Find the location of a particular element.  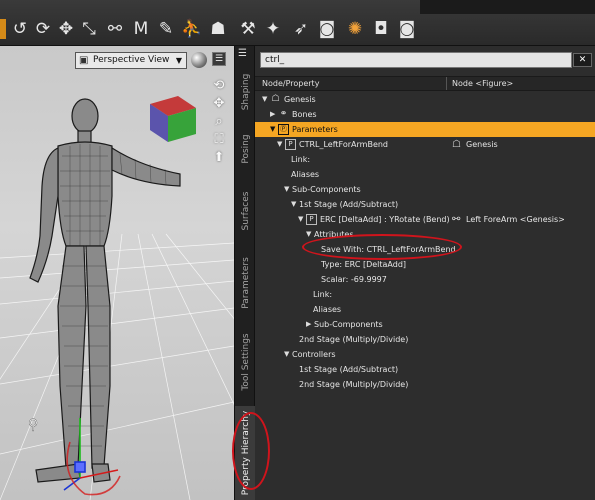

view-cube is located at coordinates (173, 119).